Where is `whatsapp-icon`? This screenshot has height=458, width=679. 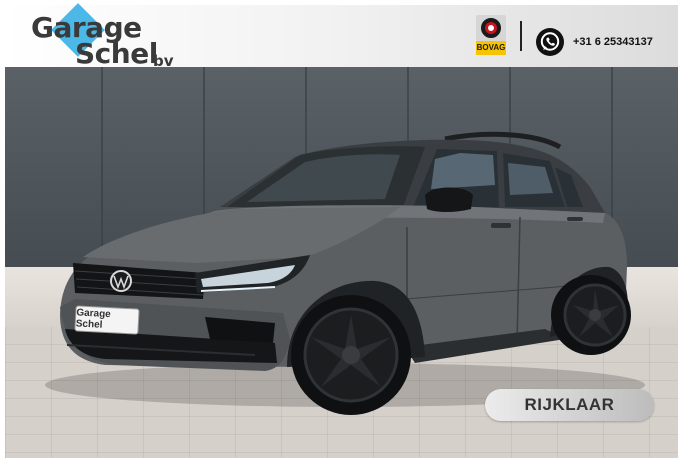
whatsapp-icon is located at coordinates (550, 42).